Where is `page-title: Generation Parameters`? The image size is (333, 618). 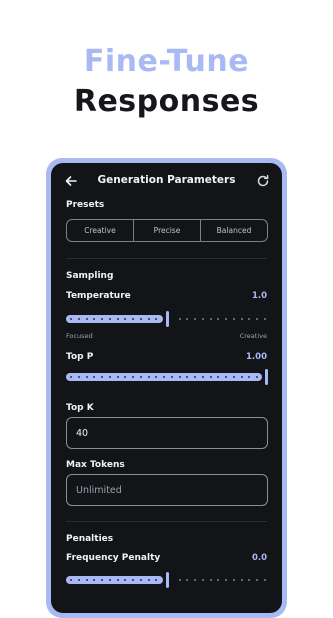 page-title: Generation Parameters is located at coordinates (166, 180).